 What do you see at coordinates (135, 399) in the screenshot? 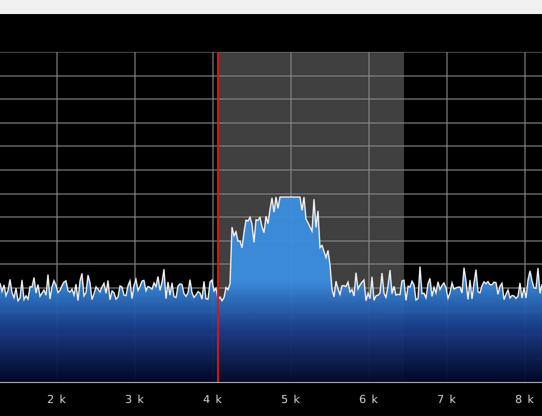
I see `axis-label: 3 k` at bounding box center [135, 399].